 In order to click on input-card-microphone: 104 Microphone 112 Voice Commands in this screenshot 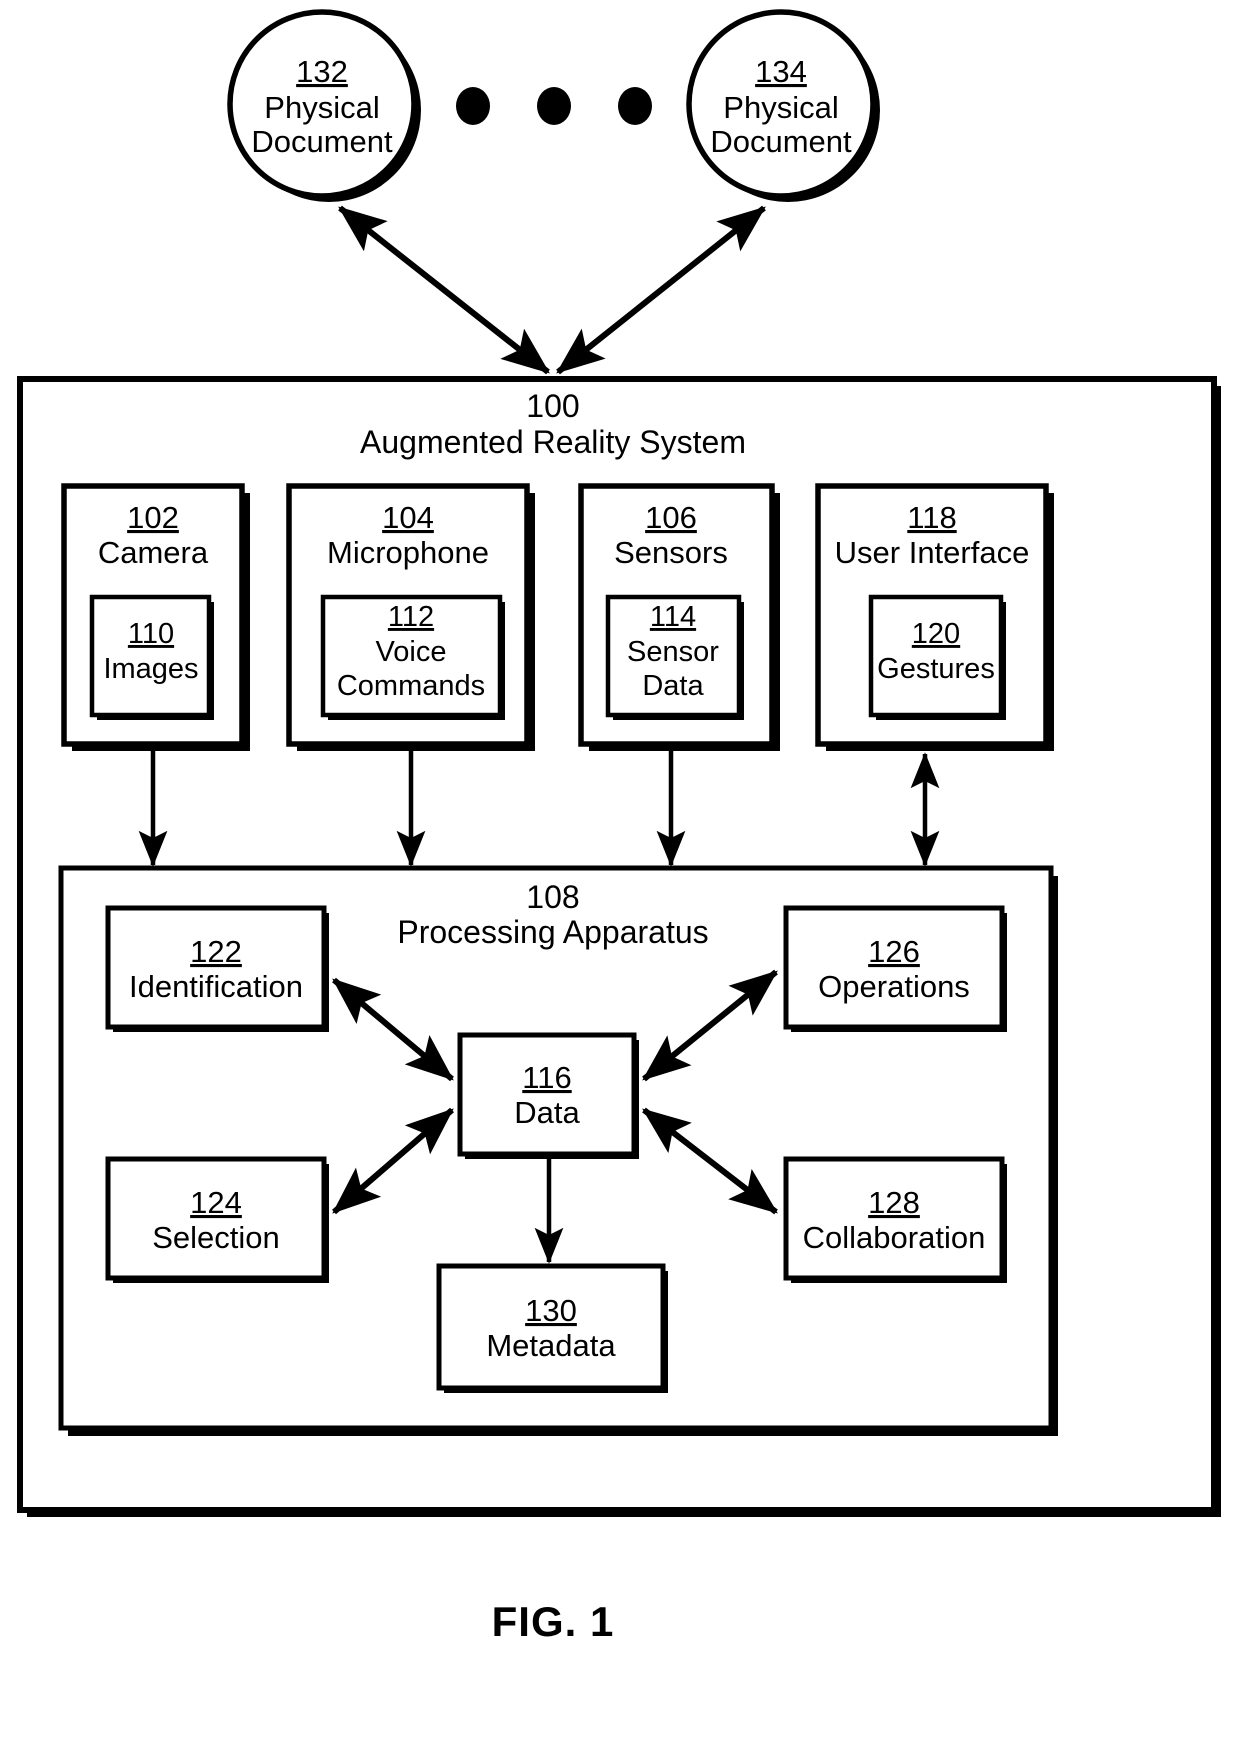, I will do `click(410, 617)`.